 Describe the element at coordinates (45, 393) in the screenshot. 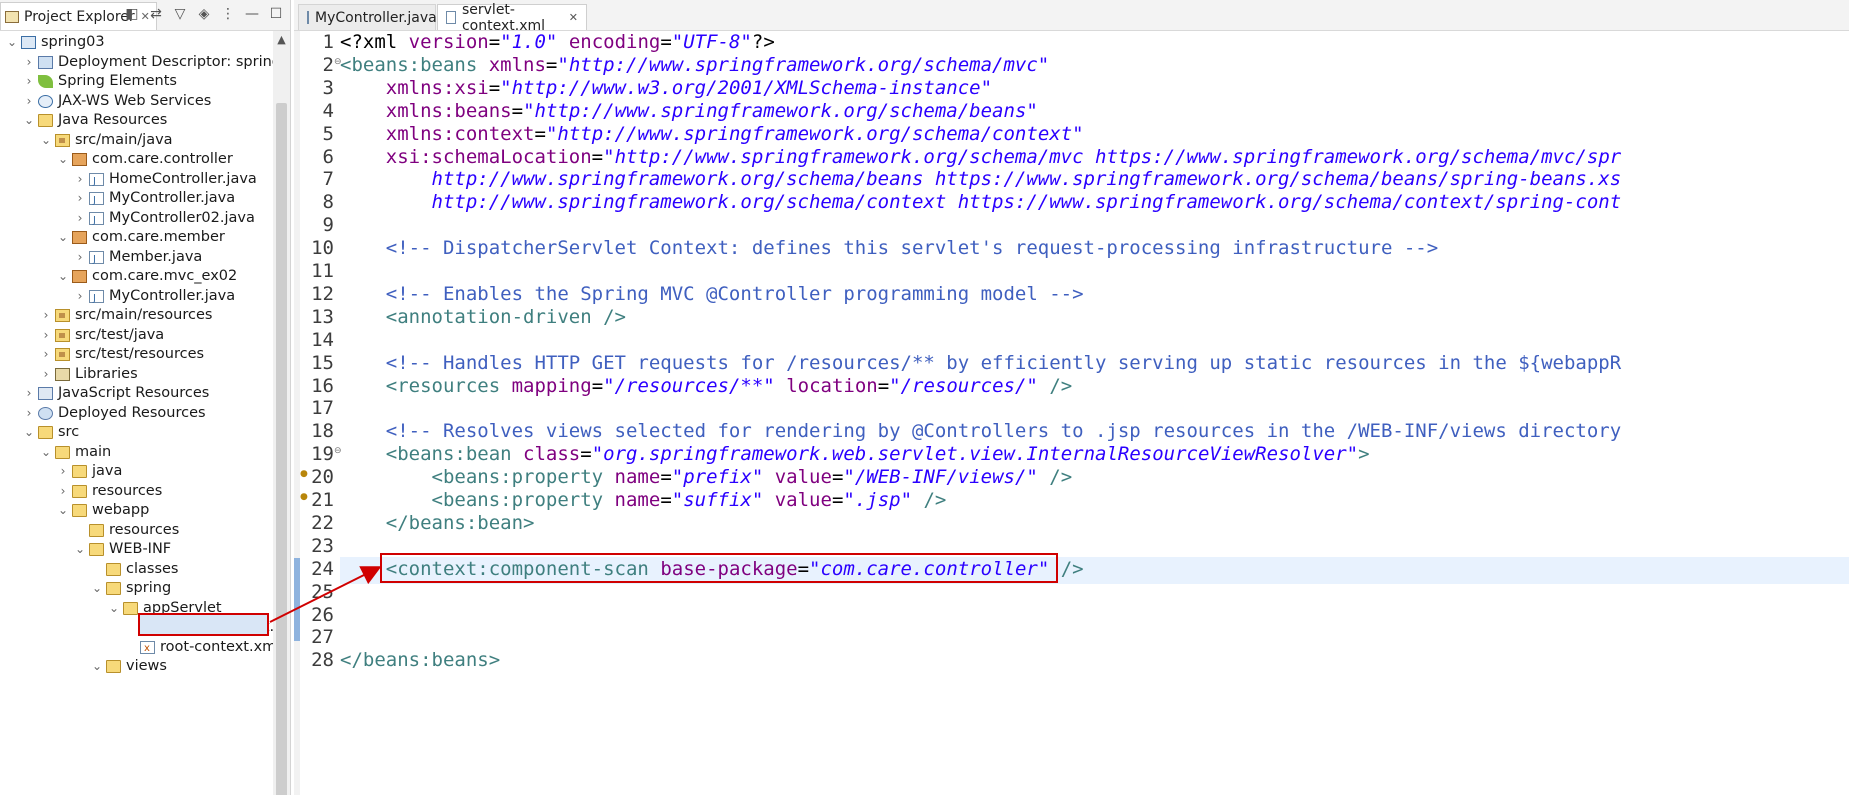

I see `javascript-resources-icon` at that location.